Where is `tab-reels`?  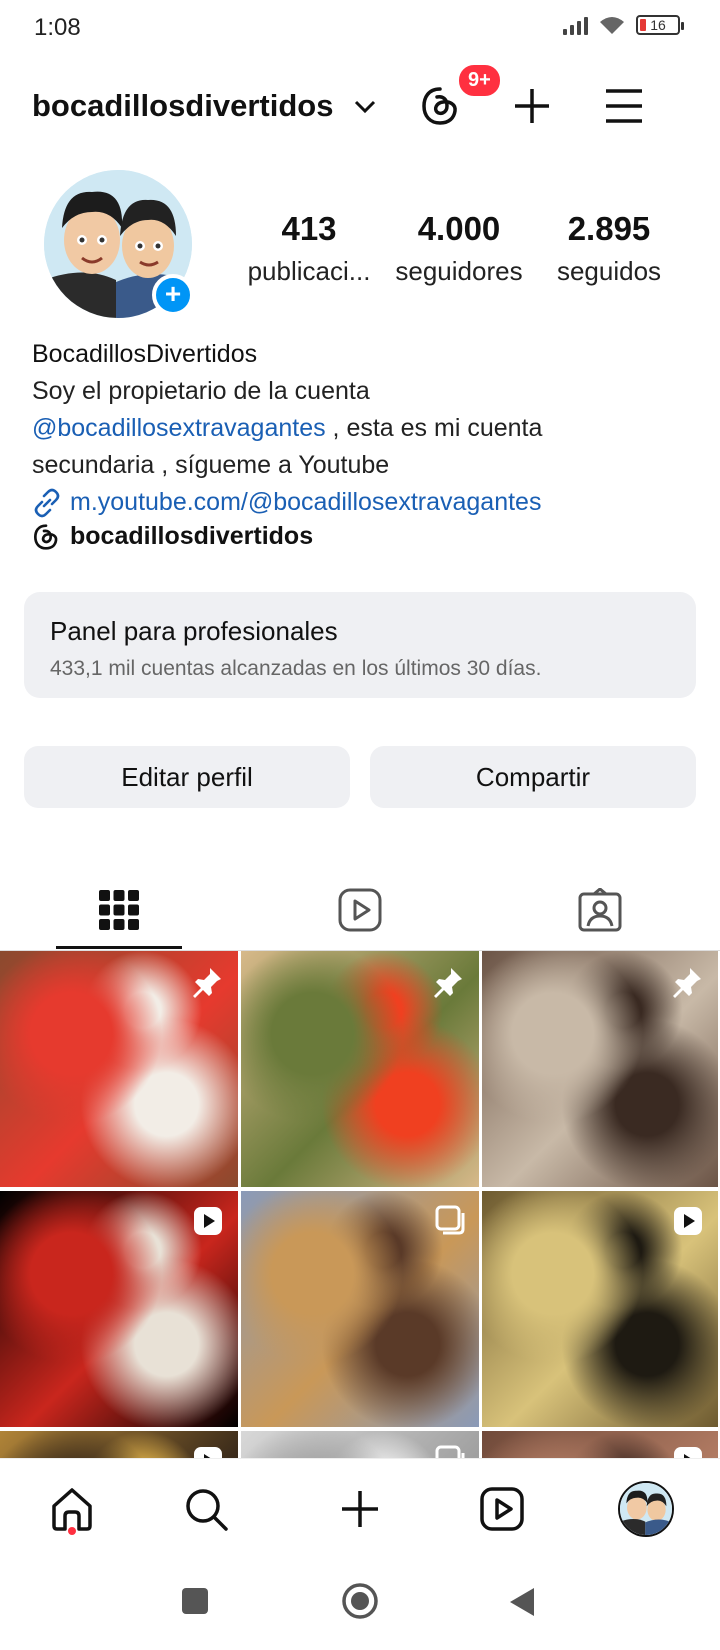
tab-reels is located at coordinates (360, 910).